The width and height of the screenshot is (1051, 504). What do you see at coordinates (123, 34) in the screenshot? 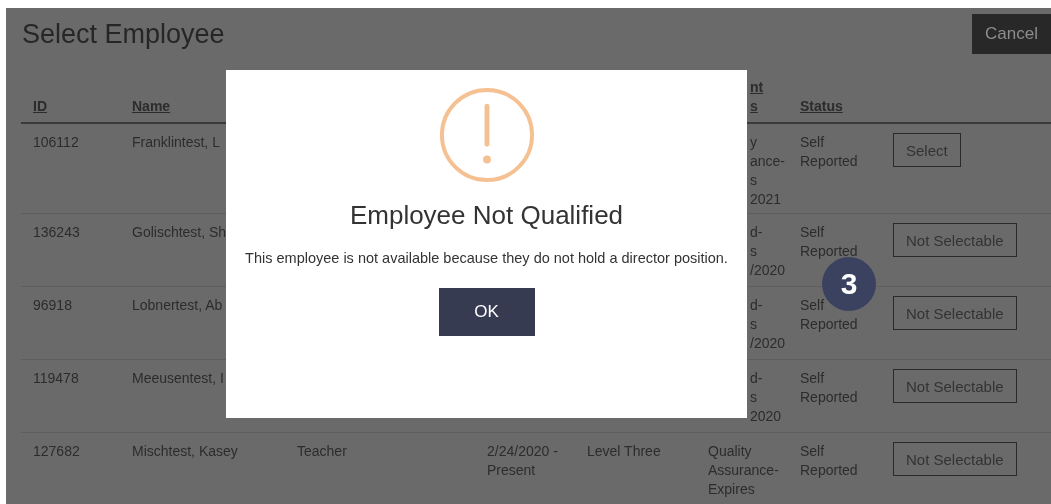
I see `page-title: Select Employee` at bounding box center [123, 34].